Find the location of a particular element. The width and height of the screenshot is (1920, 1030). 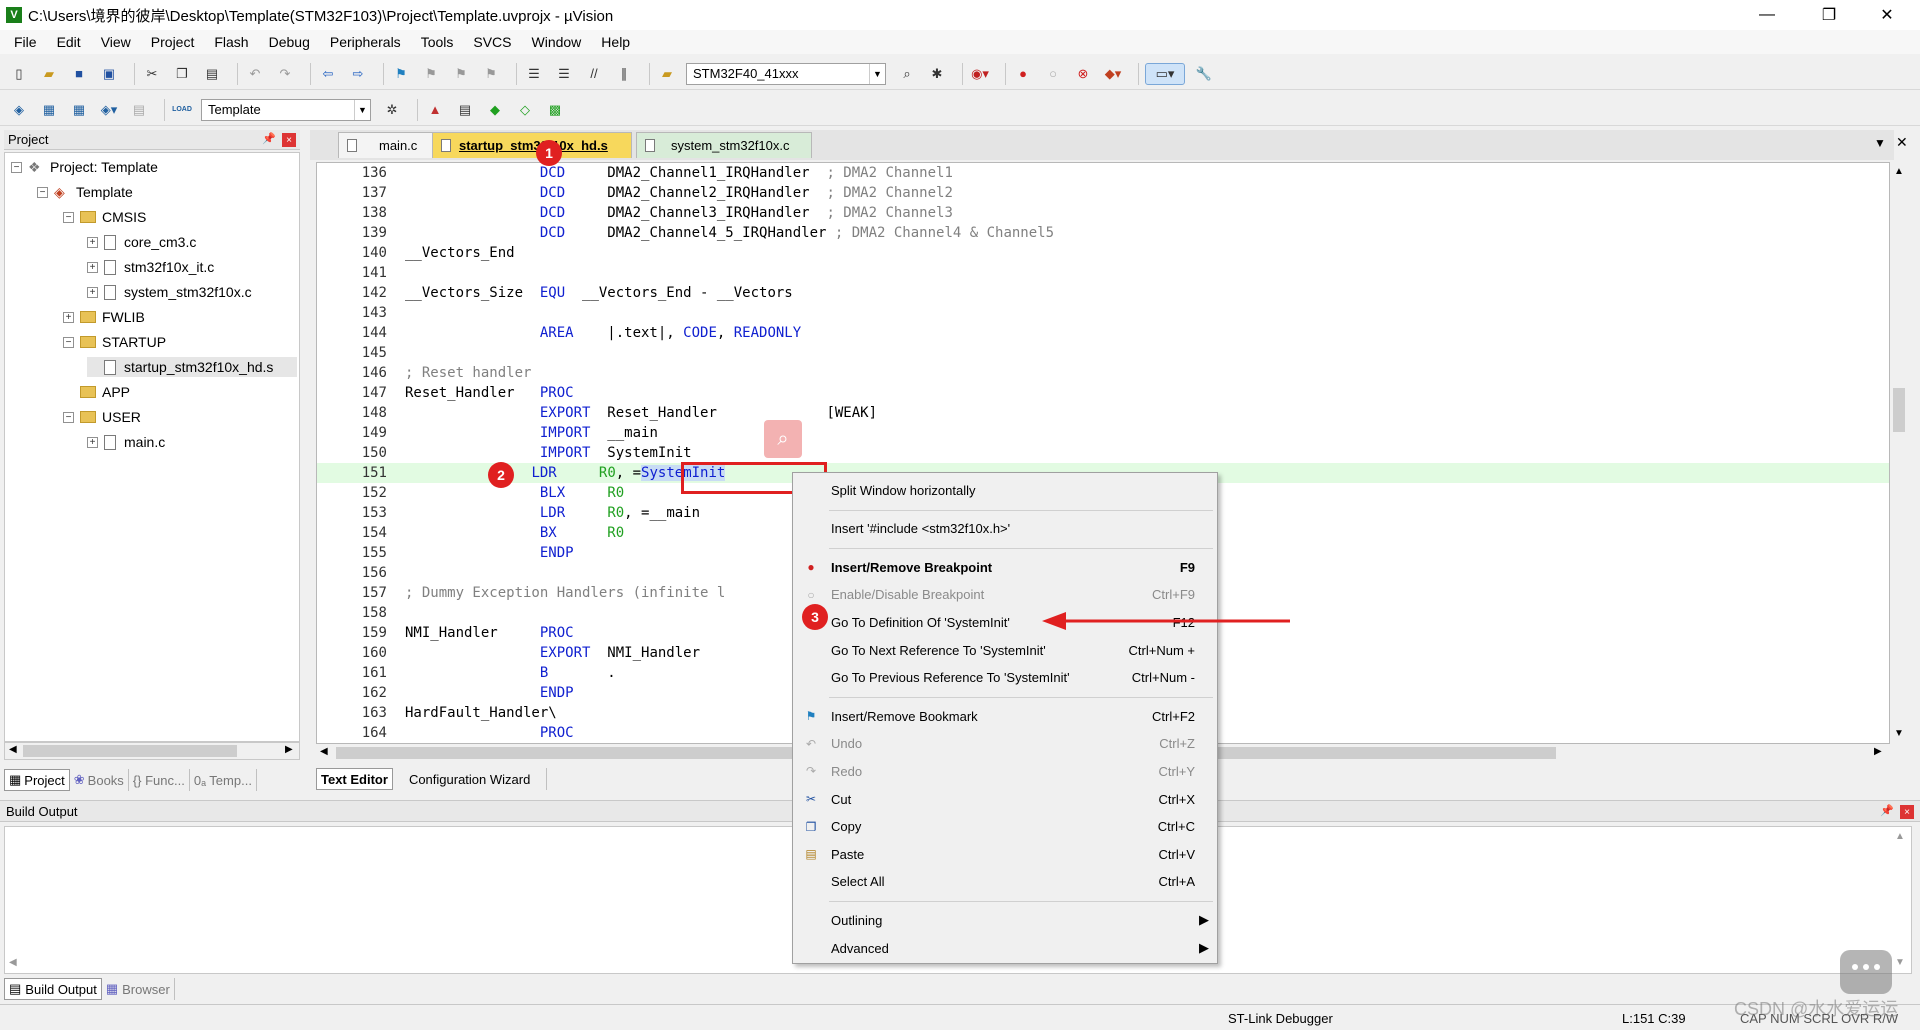

code-line: 149 IMPORT __main is located at coordinates (1103, 433).